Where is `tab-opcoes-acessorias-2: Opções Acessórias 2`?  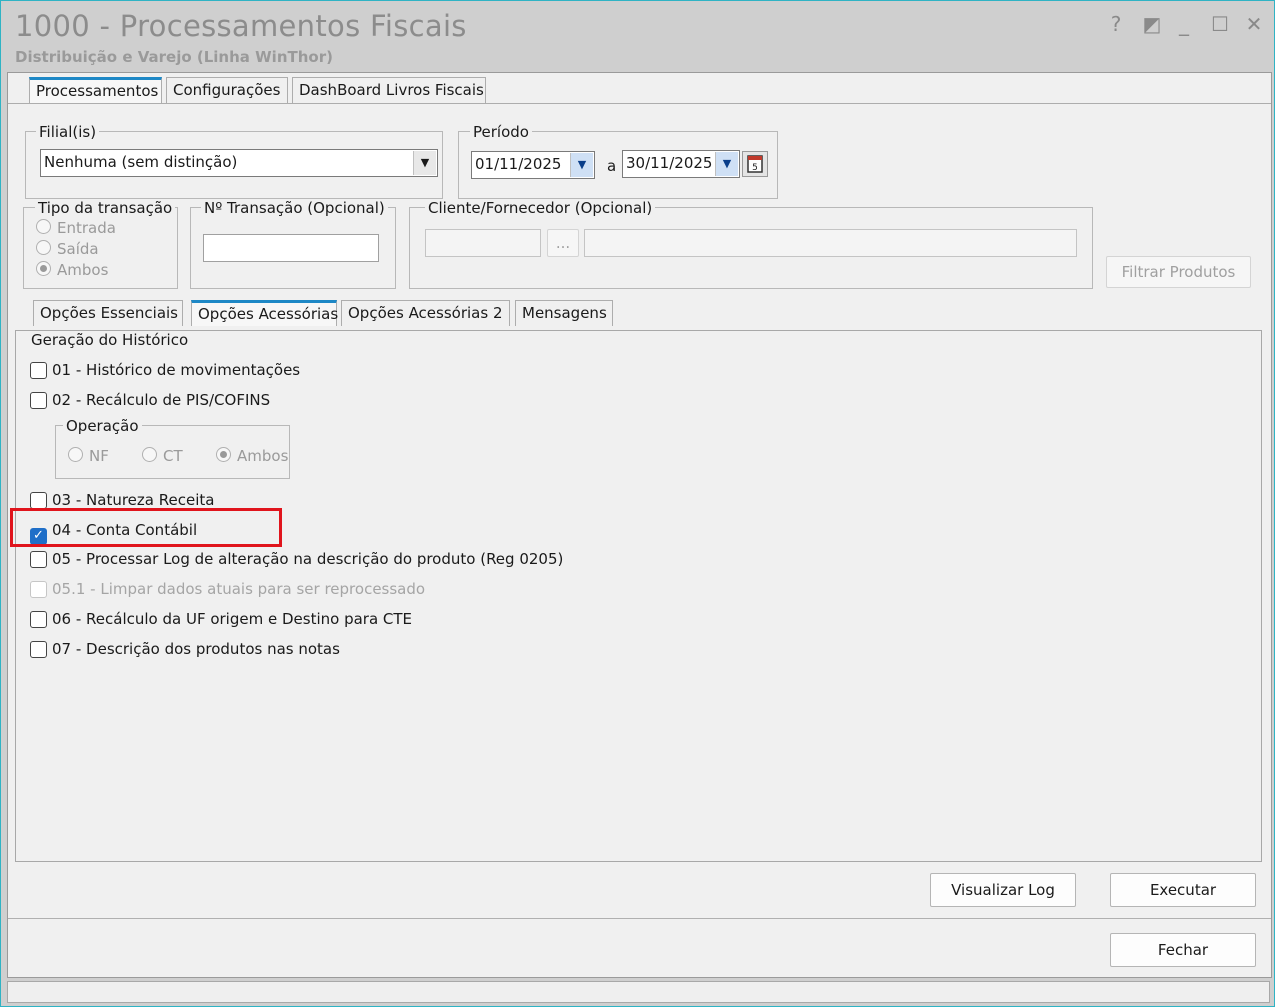
tab-opcoes-acessorias-2: Opções Acessórias 2 is located at coordinates (425, 313).